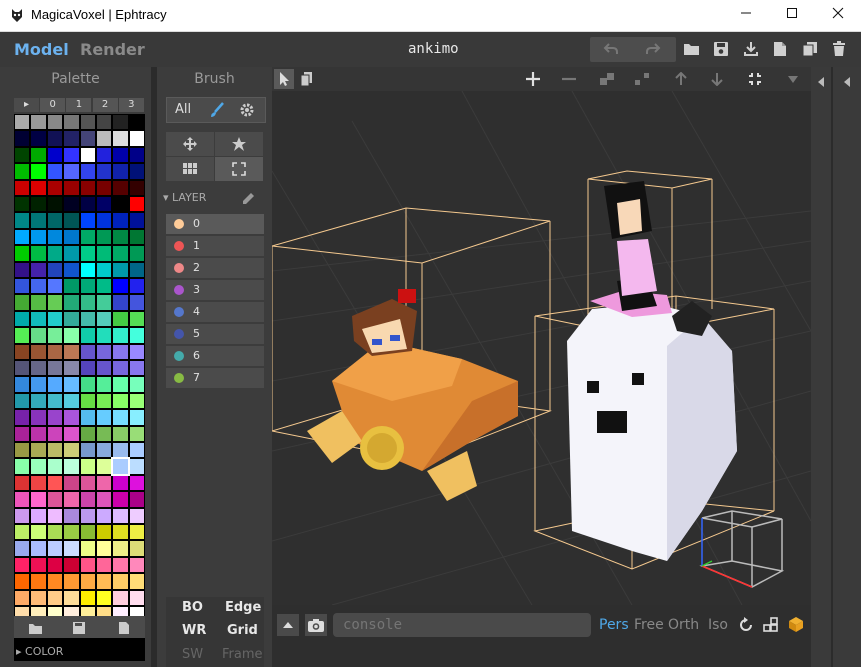 The height and width of the screenshot is (667, 861). I want to click on duplicate-icon, so click(607, 79).